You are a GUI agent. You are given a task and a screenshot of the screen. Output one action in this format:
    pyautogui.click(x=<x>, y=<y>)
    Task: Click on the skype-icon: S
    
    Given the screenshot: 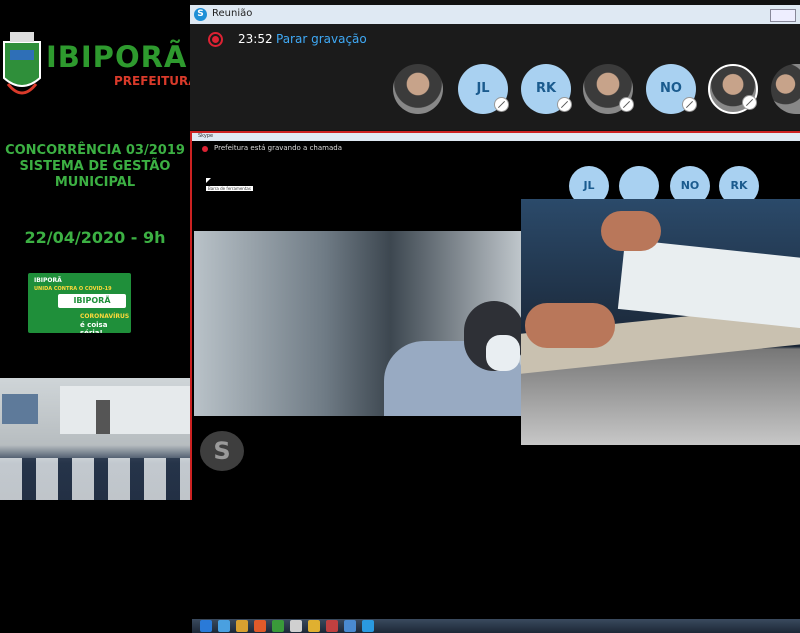 What is the action you would take?
    pyautogui.click(x=200, y=14)
    